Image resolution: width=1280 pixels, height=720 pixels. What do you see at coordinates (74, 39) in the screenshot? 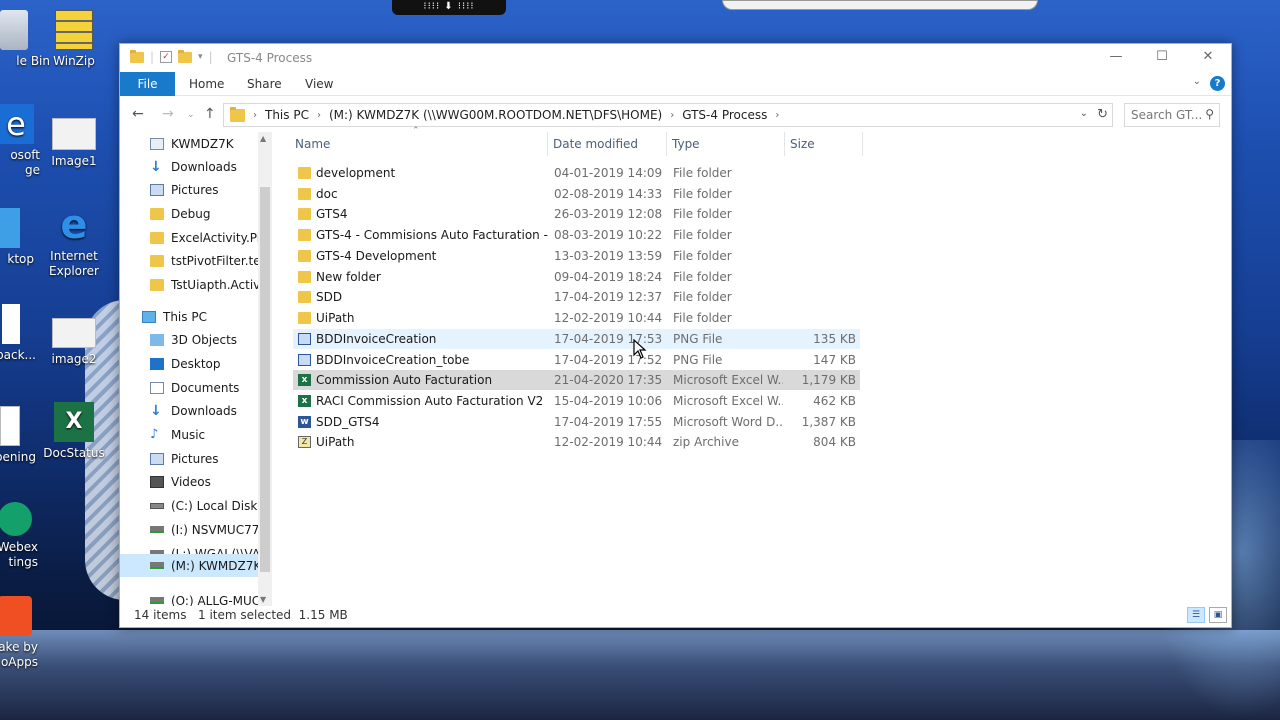
I see `desktop-icon-winzip: WinZip` at bounding box center [74, 39].